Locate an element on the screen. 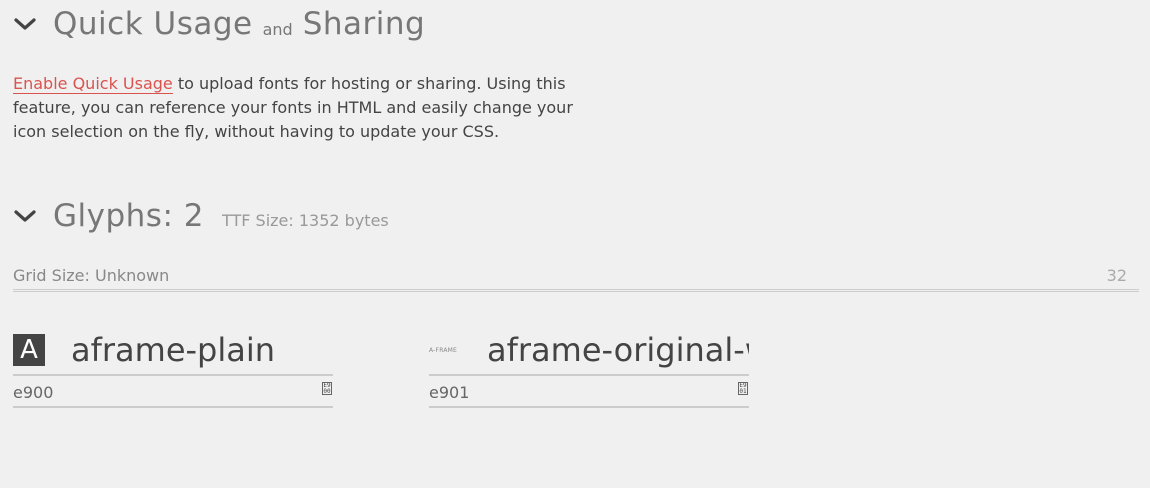 Image resolution: width=1150 pixels, height=488 pixels. glyphs-title: Glyphs: 2 is located at coordinates (128, 216).